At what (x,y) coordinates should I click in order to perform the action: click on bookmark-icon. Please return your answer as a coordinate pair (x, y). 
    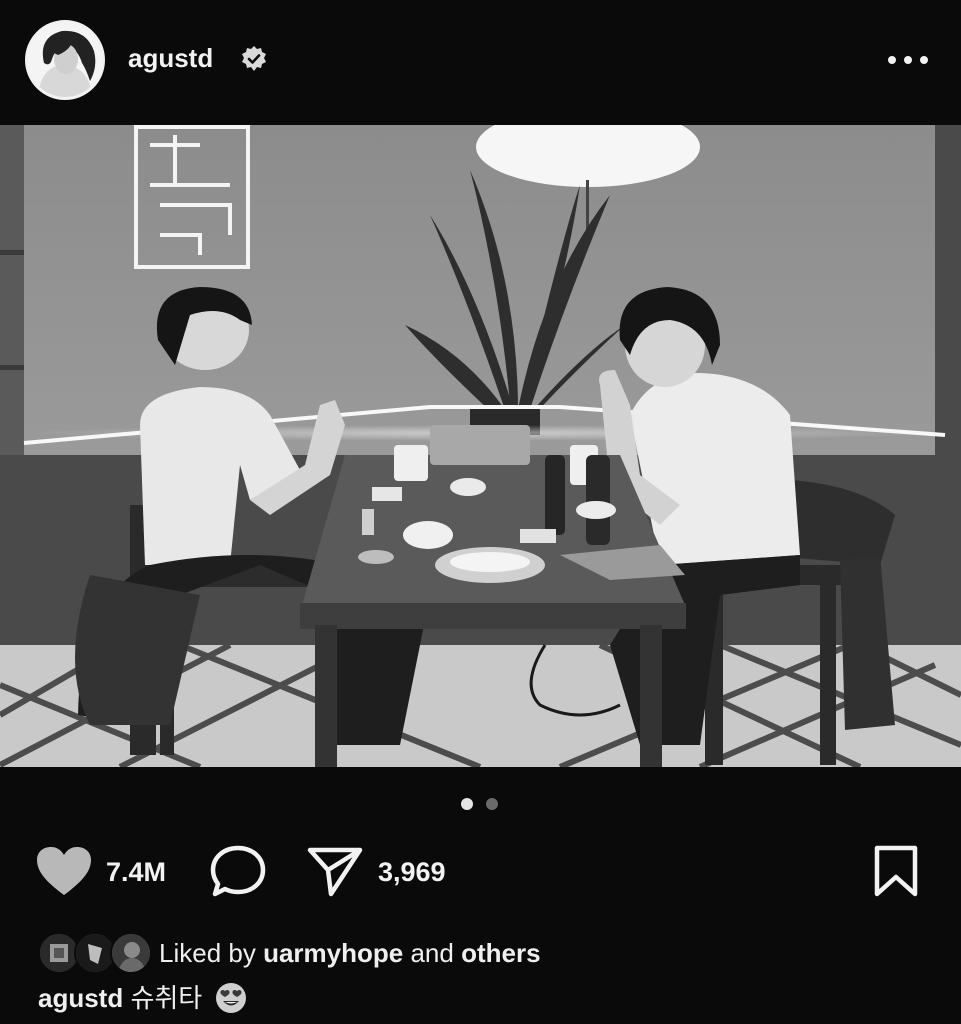
    Looking at the image, I should click on (896, 871).